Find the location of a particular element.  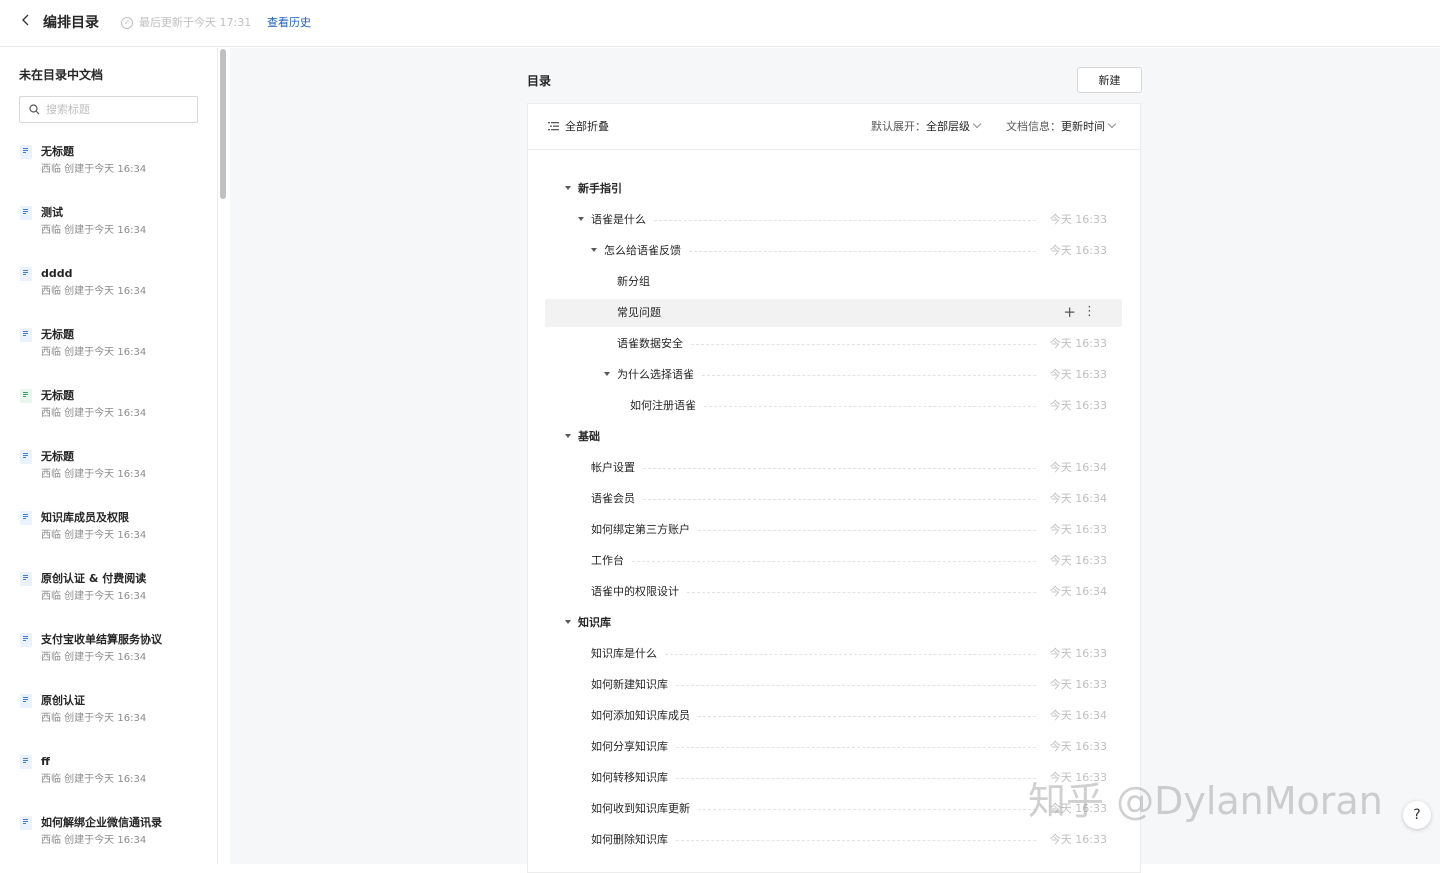

list-item: 测试 西临 创建于今天 16:34 is located at coordinates (108, 231).